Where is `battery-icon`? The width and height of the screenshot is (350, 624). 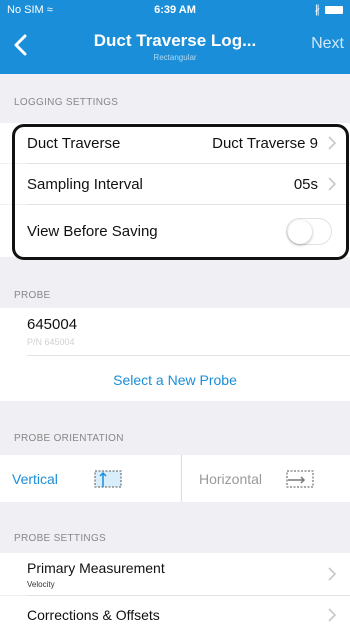
battery-icon is located at coordinates (334, 10).